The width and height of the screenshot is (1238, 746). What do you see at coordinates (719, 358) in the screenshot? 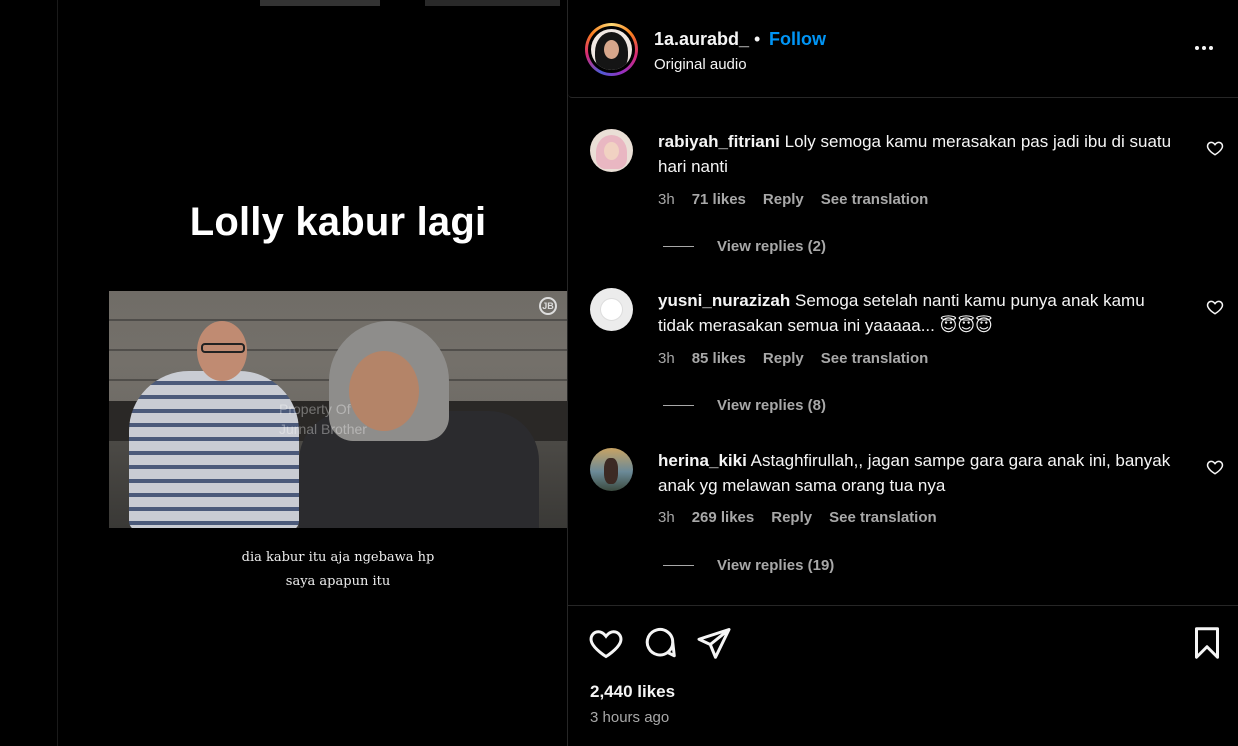
I see `comment-likes: 85 likes` at bounding box center [719, 358].